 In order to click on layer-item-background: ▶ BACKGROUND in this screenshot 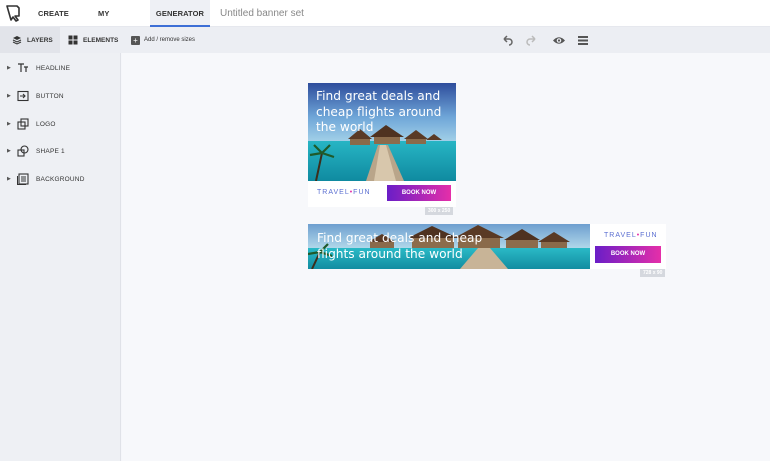, I will do `click(60, 179)`.